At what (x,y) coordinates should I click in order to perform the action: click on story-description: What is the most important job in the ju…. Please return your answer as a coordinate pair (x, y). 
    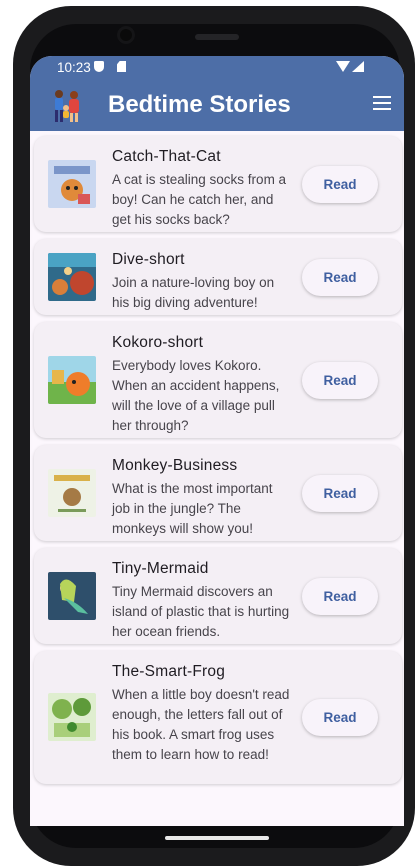
    Looking at the image, I should click on (192, 508).